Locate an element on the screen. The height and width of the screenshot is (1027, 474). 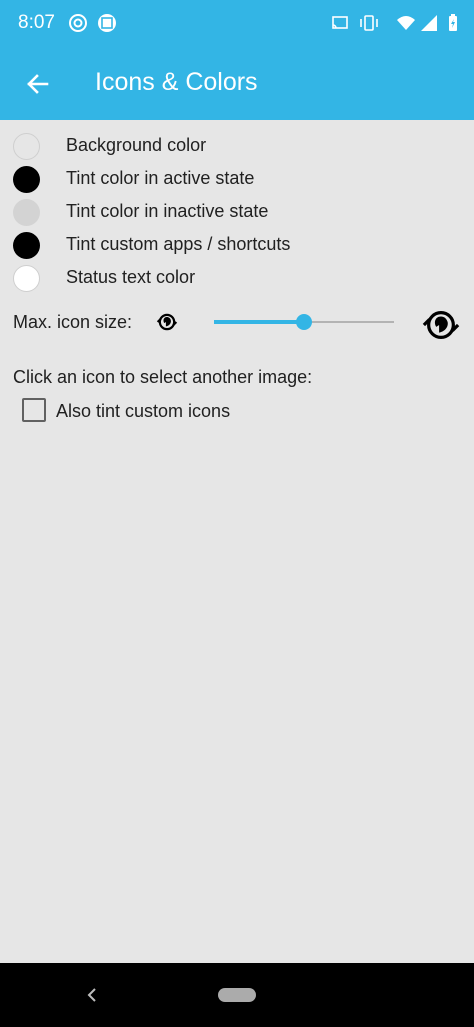
color-row-label: Status text color is located at coordinates (131, 277).